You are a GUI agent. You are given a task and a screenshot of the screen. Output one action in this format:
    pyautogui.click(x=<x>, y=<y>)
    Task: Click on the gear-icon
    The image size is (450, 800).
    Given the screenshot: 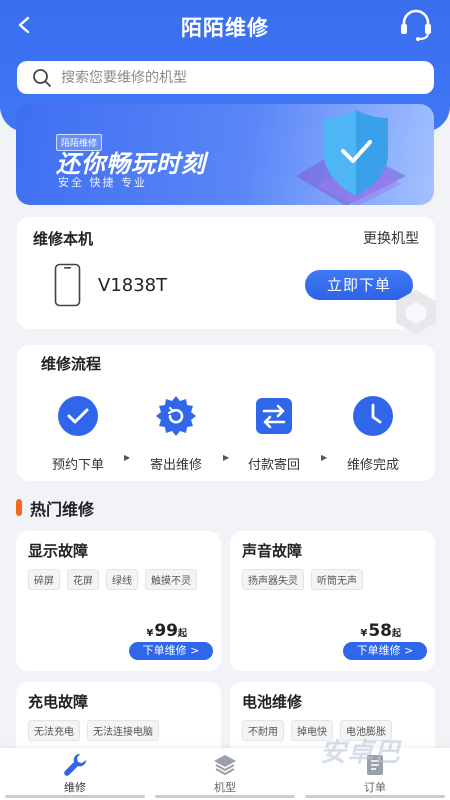 What is the action you would take?
    pyautogui.click(x=176, y=416)
    